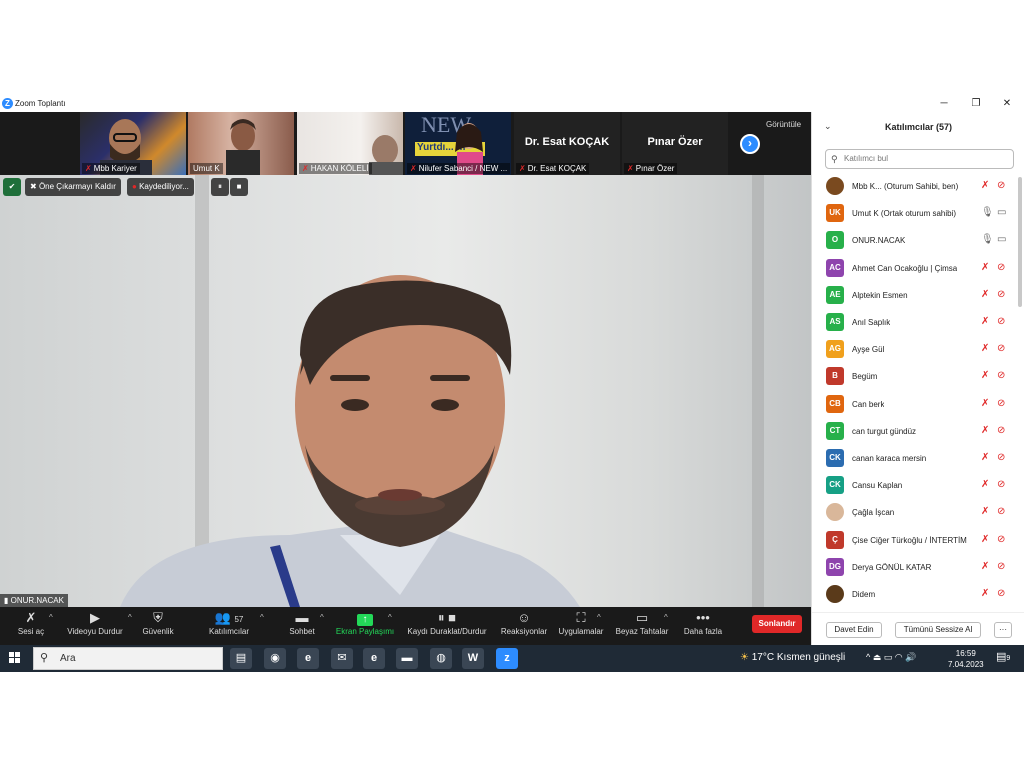 This screenshot has width=1024, height=768. What do you see at coordinates (1003, 656) in the screenshot?
I see `notification-icon: ▤9` at bounding box center [1003, 656].